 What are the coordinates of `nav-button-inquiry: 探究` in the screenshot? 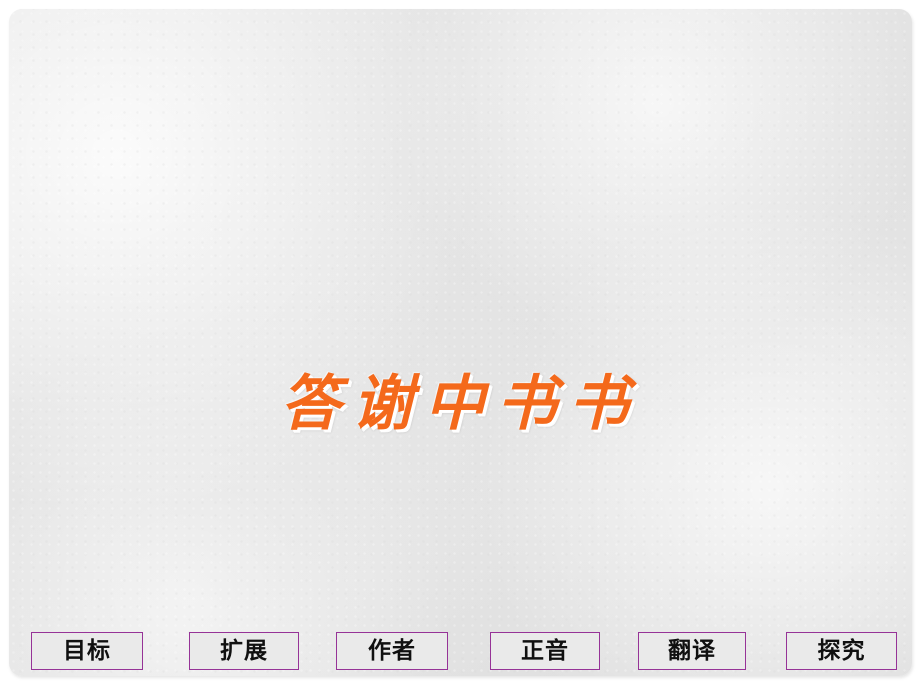 It's located at (841, 651).